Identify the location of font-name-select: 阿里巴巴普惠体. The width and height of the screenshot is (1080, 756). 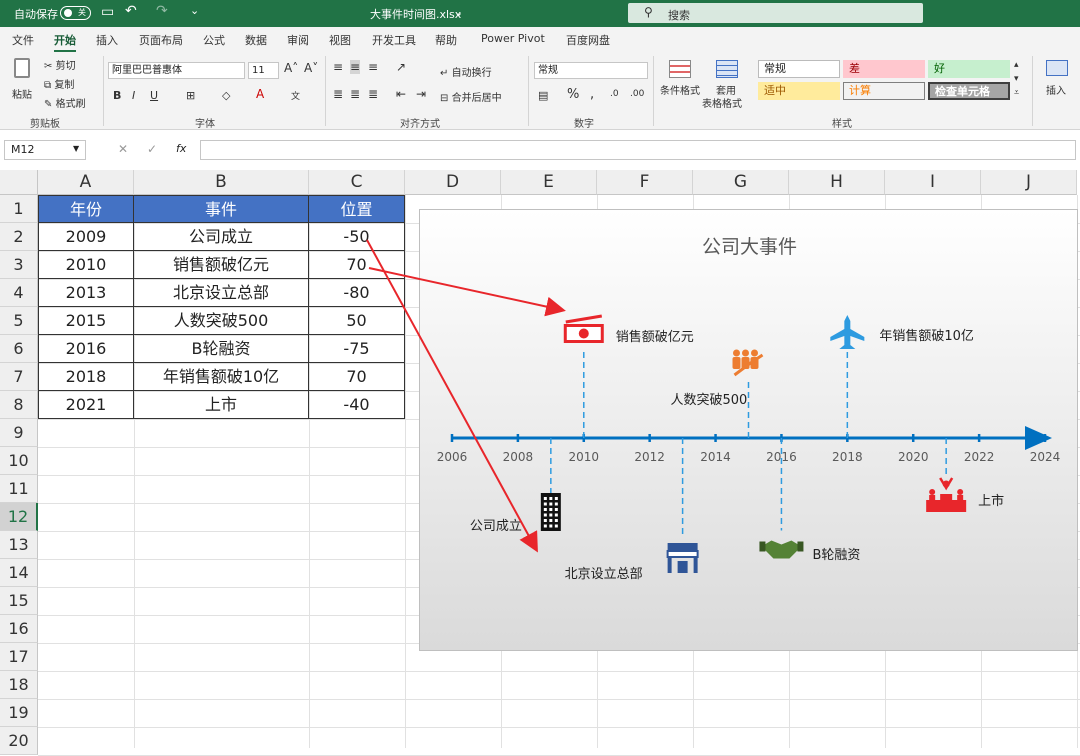
(176, 70).